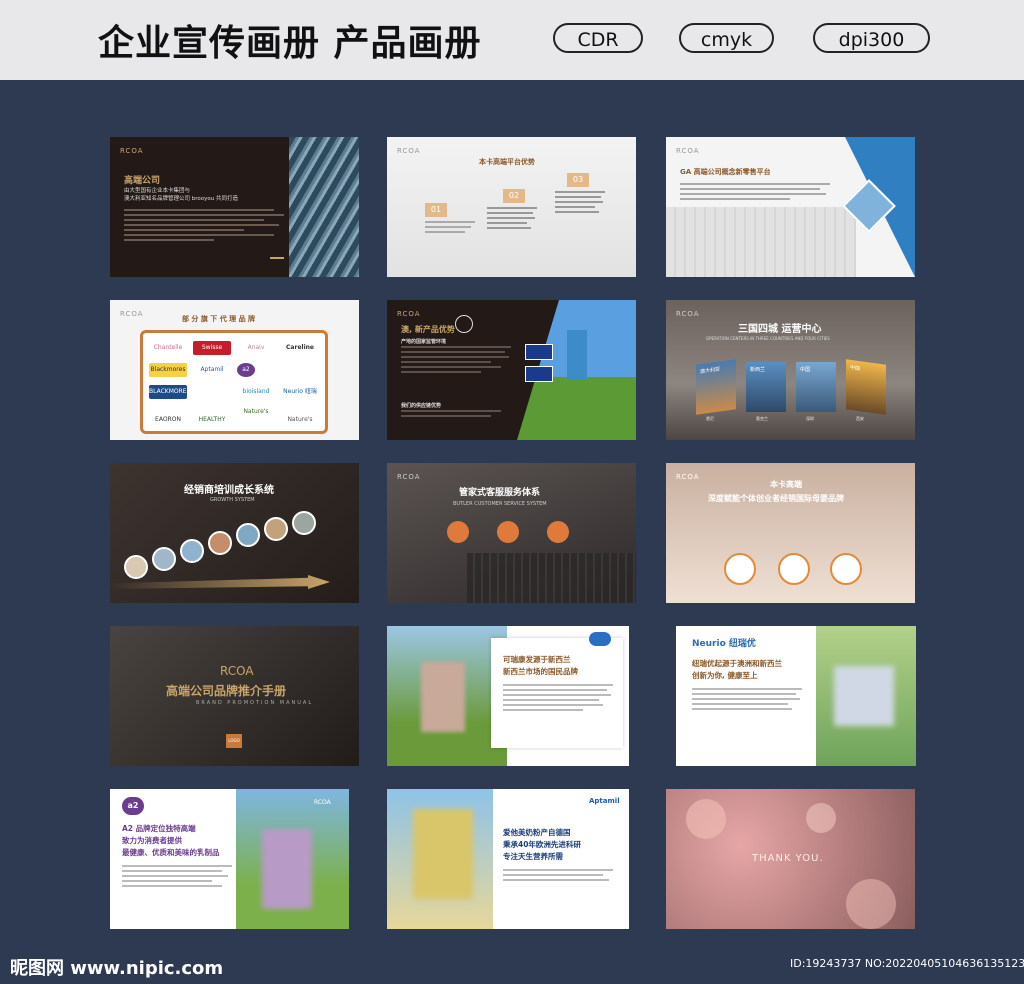  Describe the element at coordinates (226, 691) in the screenshot. I see `card-title: 高端公司品牌推介手册` at that location.